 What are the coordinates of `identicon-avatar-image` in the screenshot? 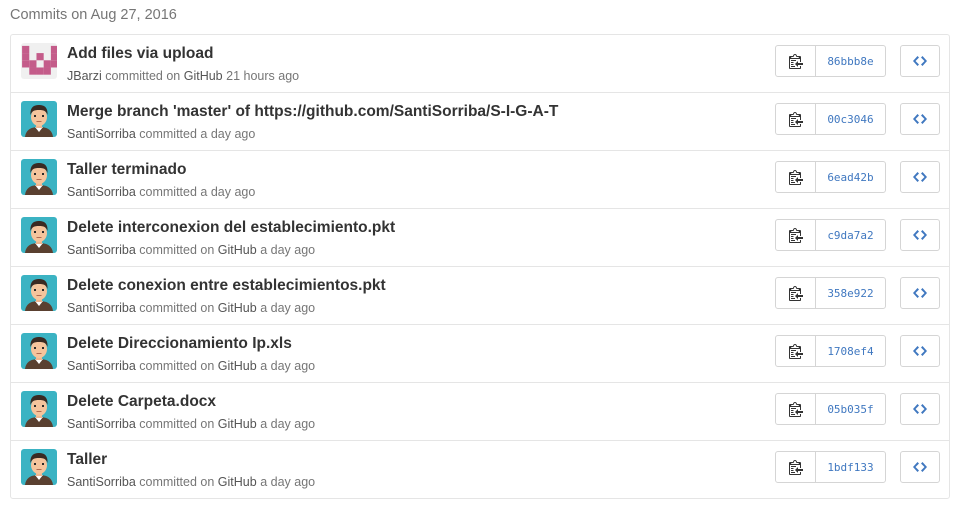 It's located at (39, 61).